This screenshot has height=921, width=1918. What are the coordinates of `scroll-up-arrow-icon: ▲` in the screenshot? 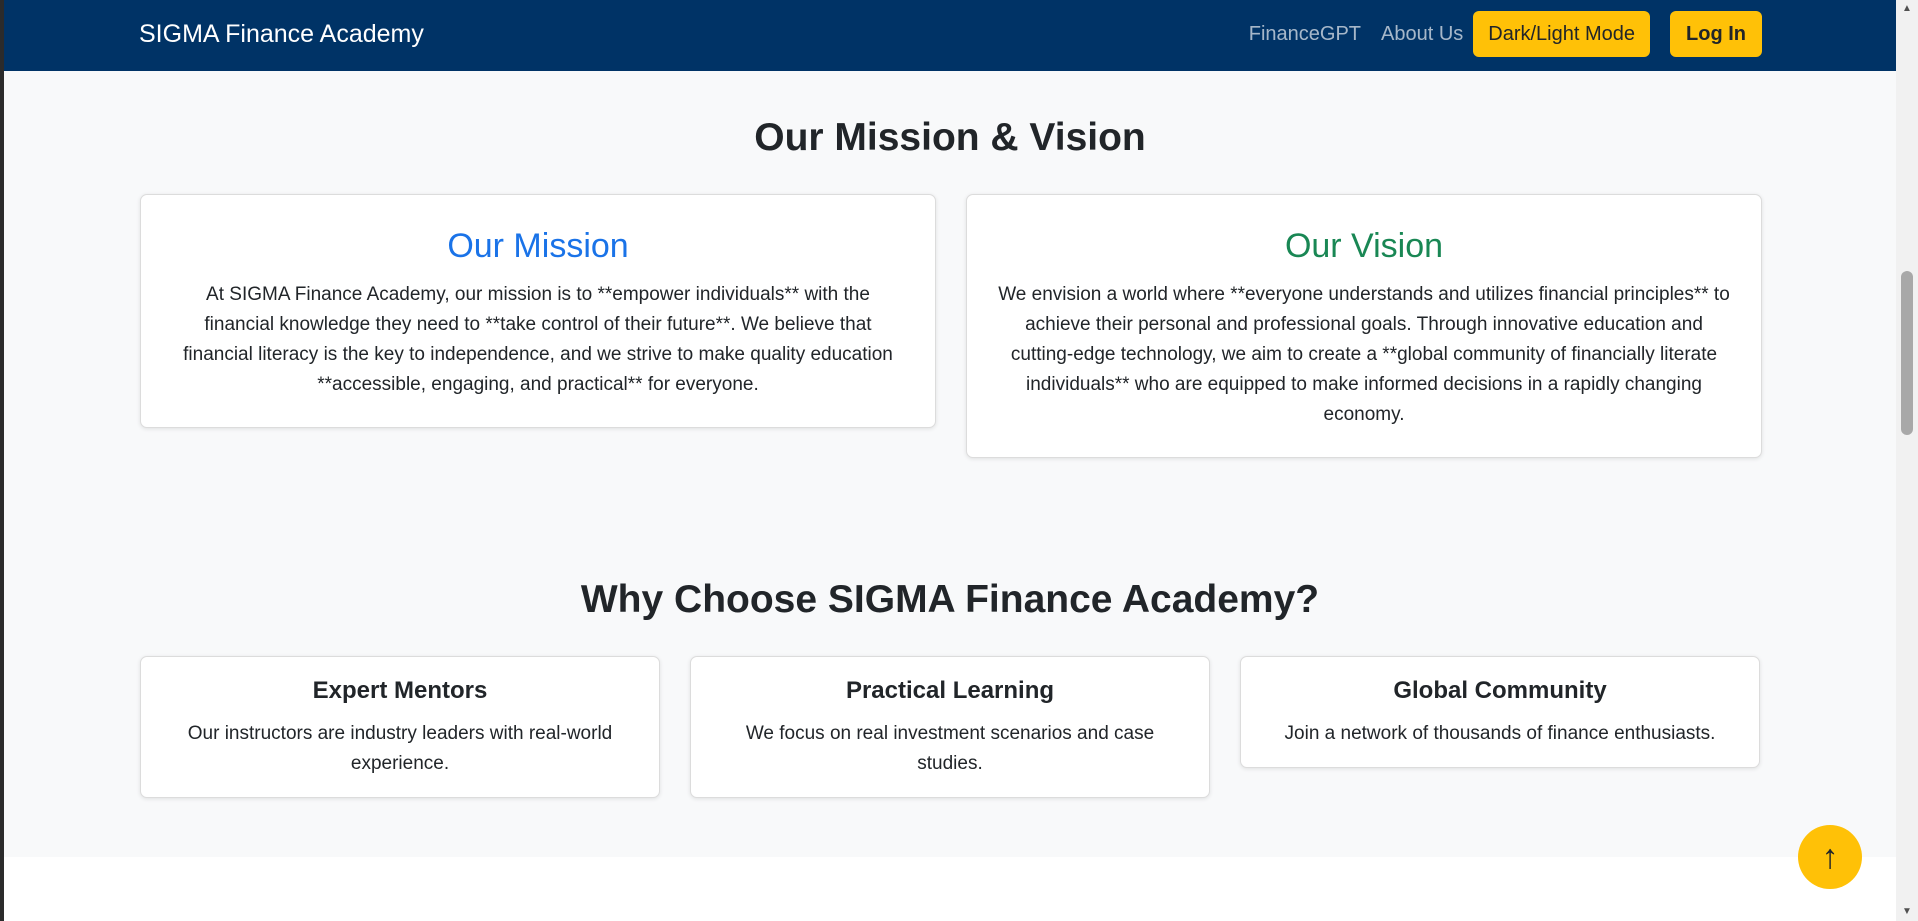 It's located at (1907, 9).